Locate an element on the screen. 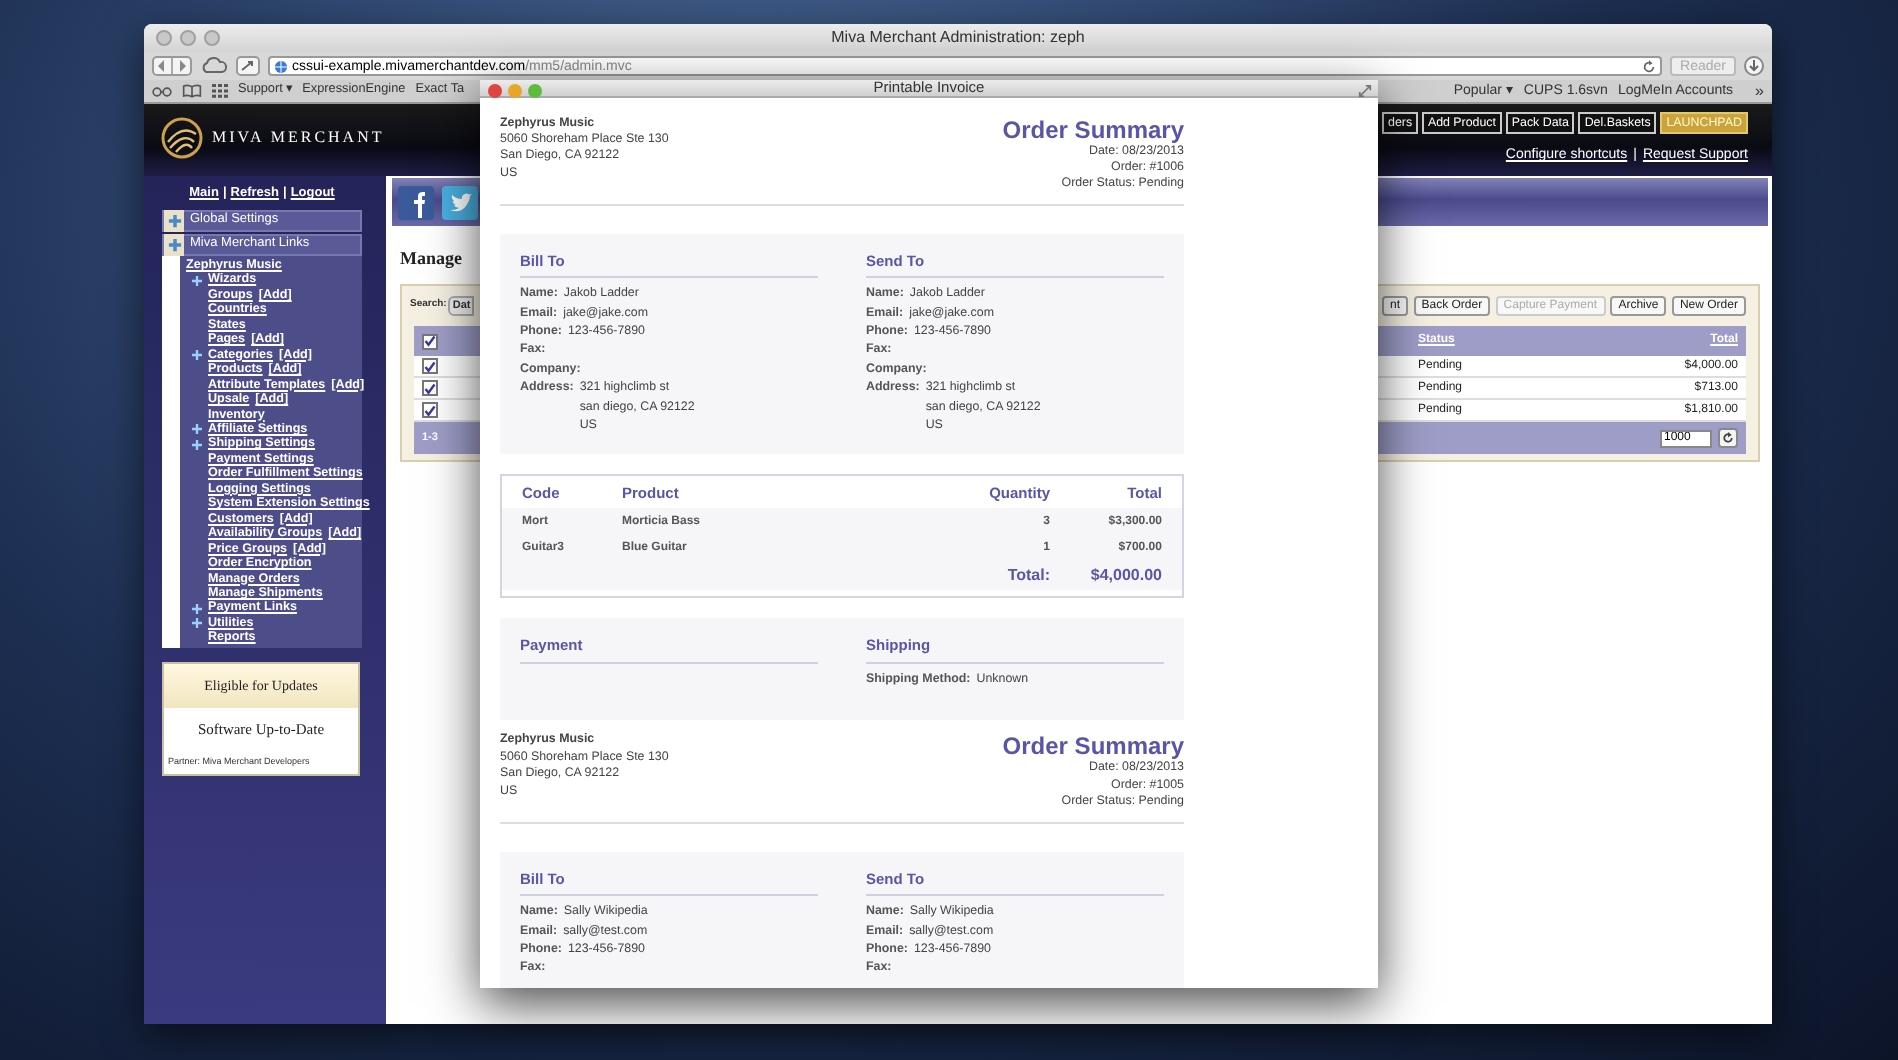  close-button is located at coordinates (495, 91).